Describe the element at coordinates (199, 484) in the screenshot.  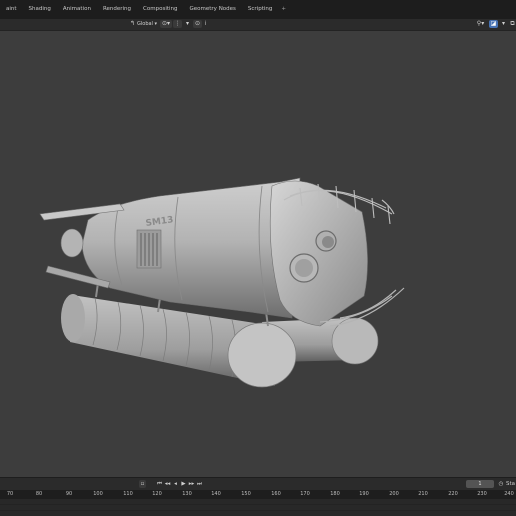
I see `jump-end-icon: ⏭` at that location.